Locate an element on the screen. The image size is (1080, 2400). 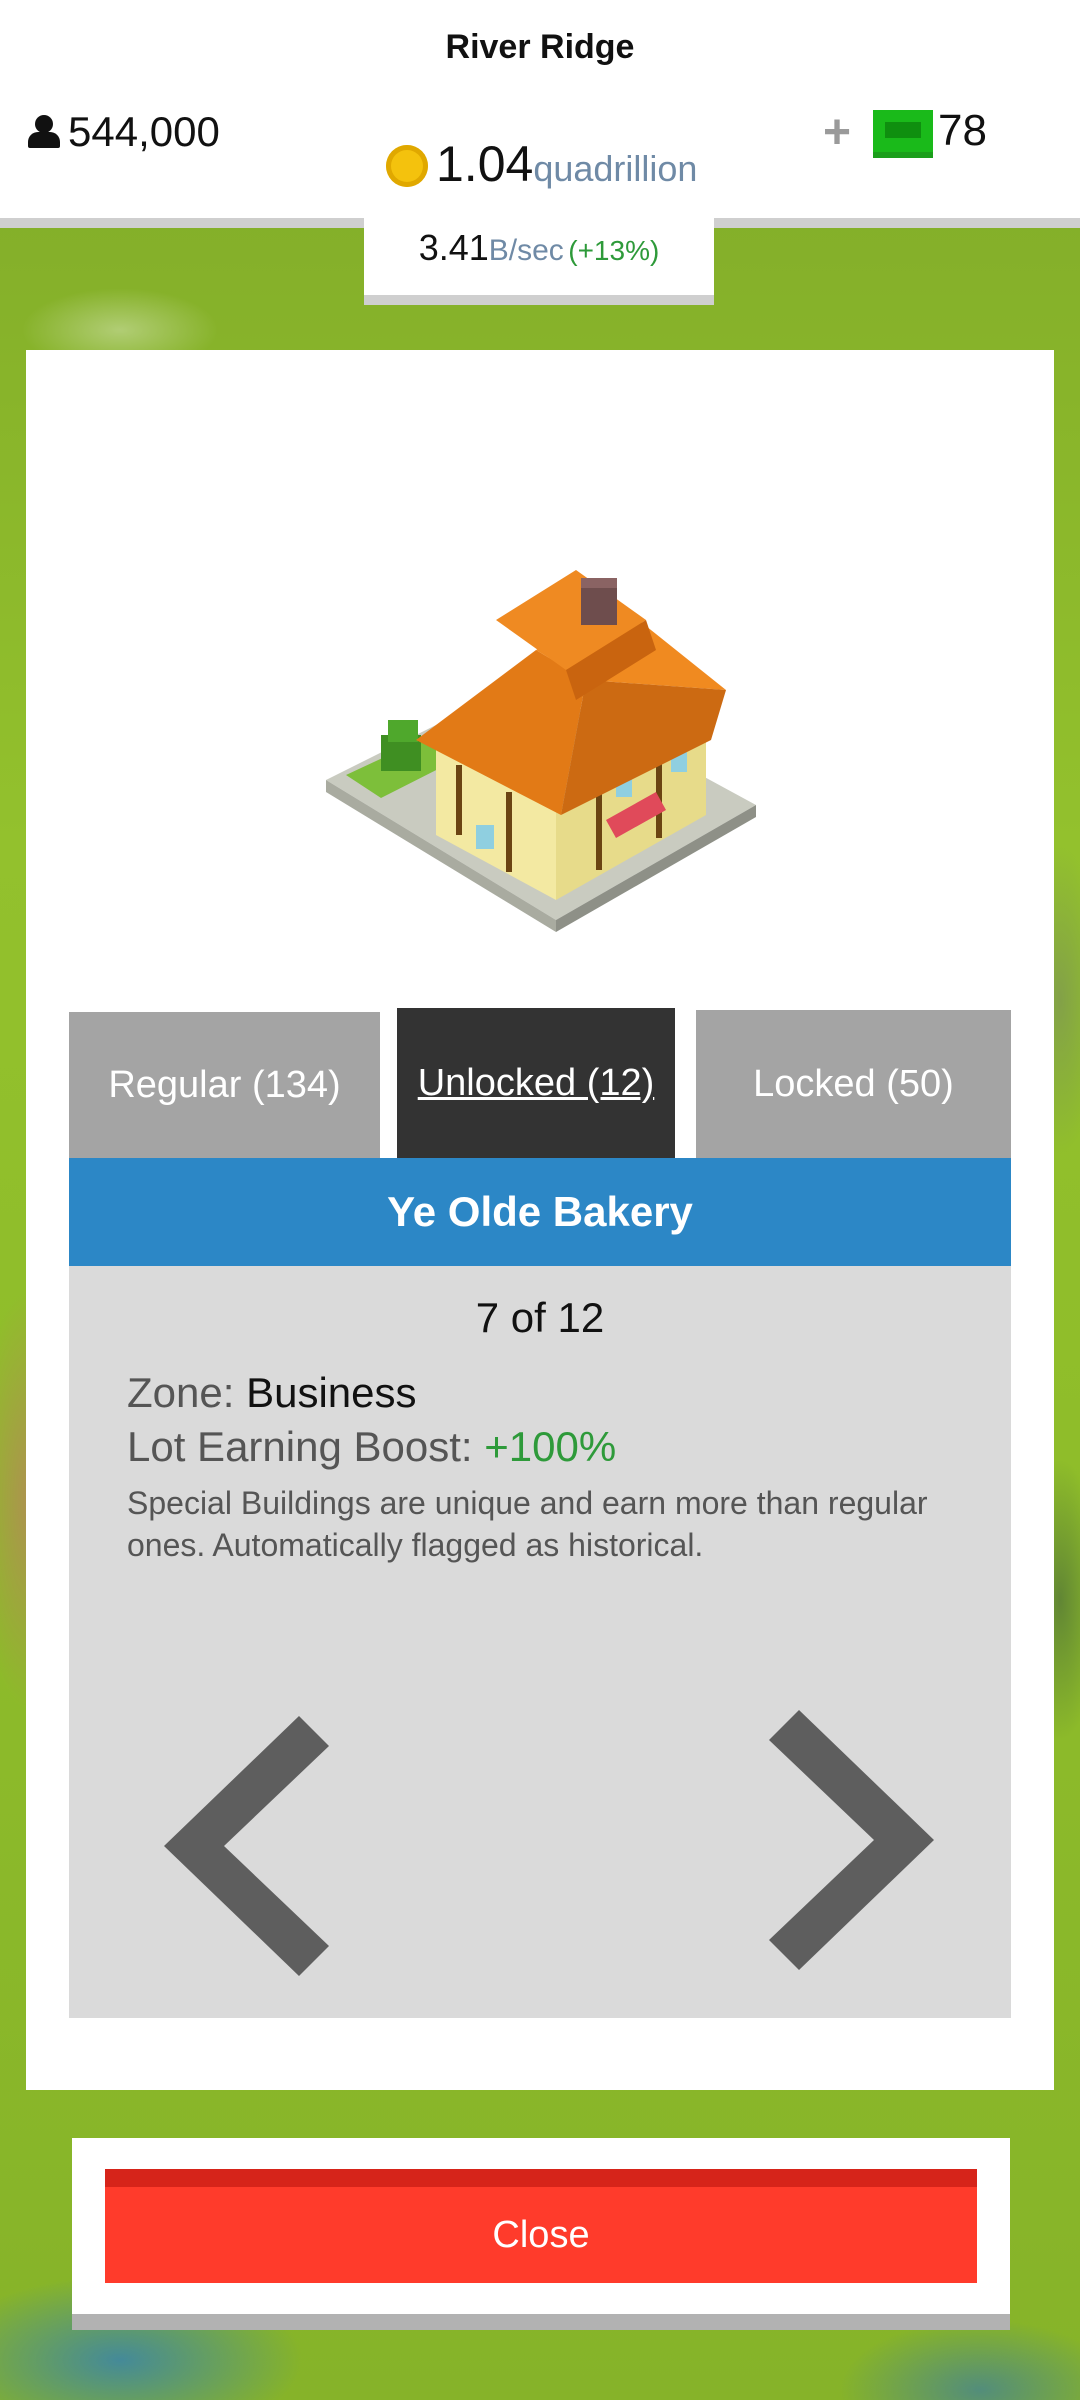
population-value: 544,000 is located at coordinates (144, 131).